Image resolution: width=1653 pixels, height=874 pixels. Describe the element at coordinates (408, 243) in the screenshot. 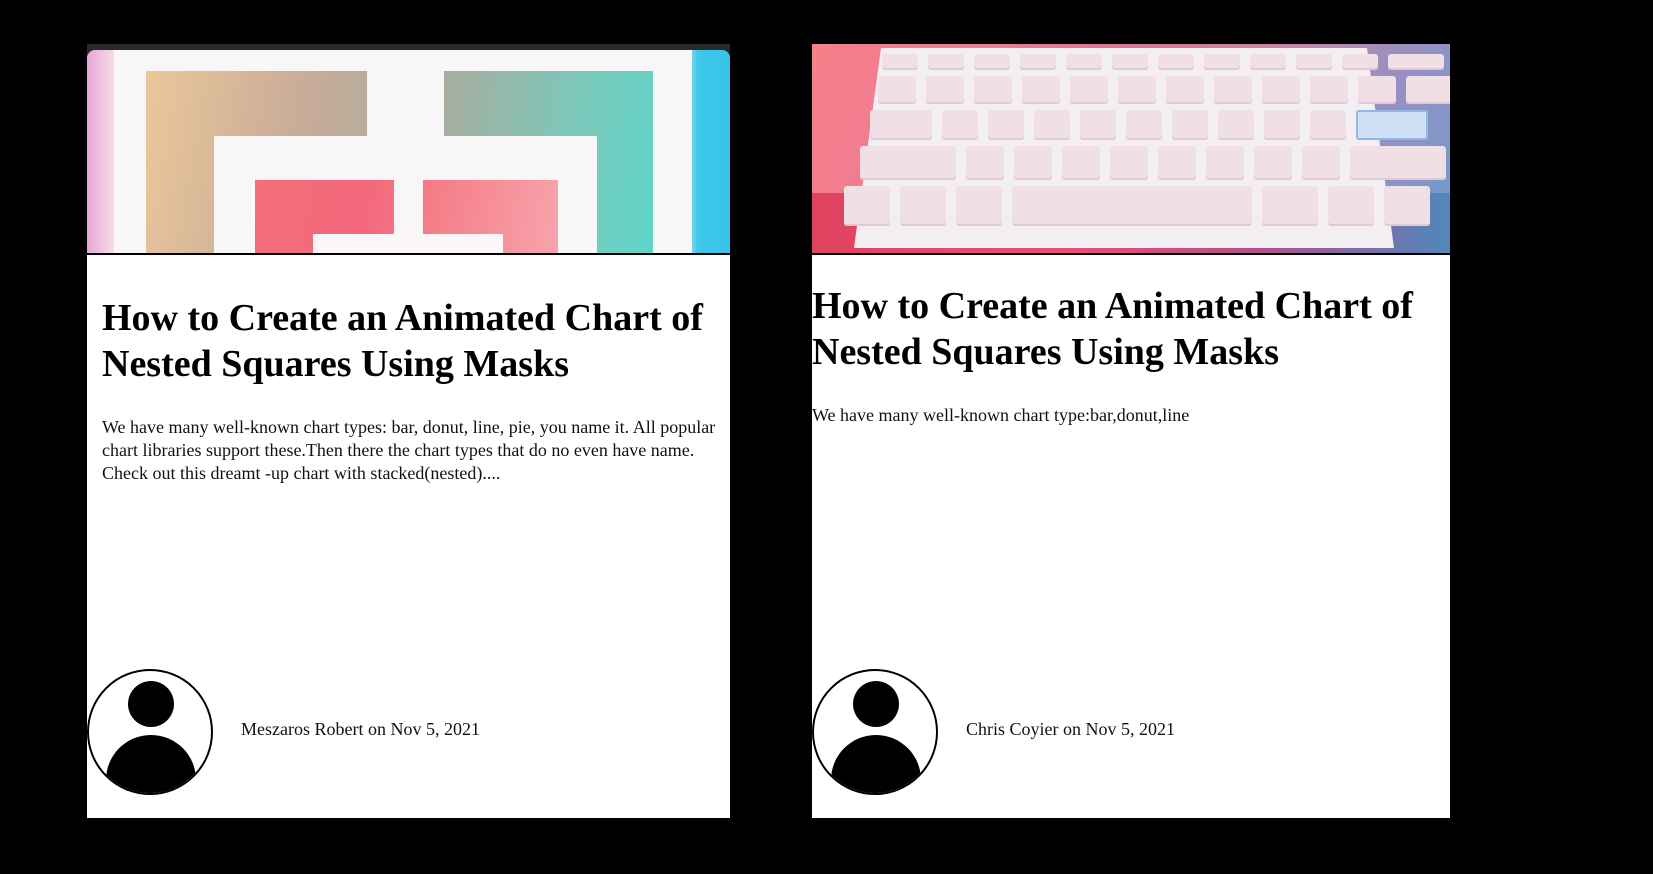

I see `nested-squares-center` at that location.